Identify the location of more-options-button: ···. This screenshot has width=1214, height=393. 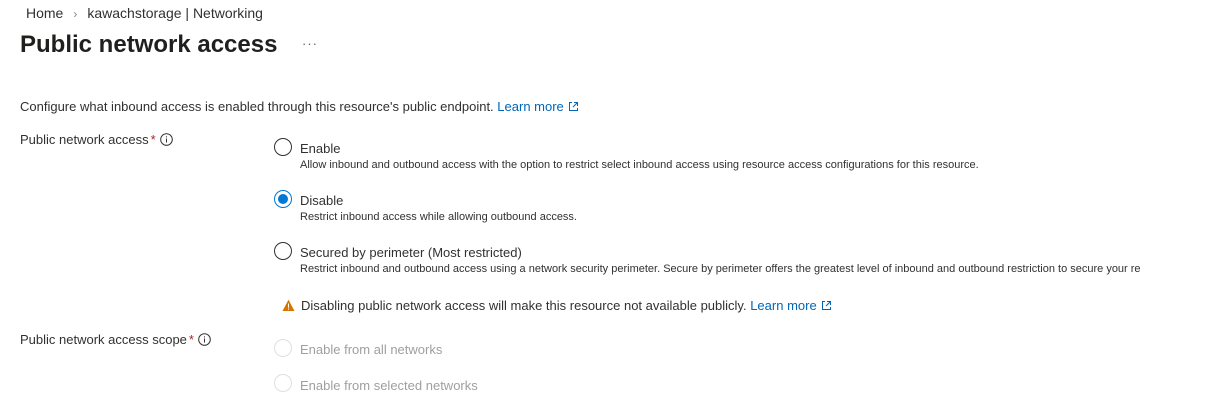
(310, 43).